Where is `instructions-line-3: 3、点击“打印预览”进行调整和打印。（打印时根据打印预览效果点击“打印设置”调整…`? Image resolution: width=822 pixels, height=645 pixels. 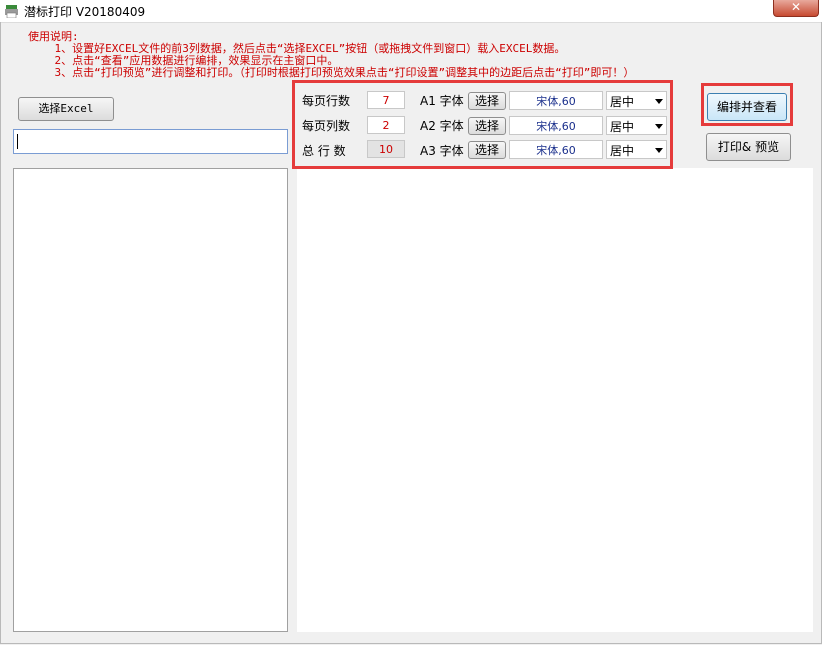 instructions-line-3: 3、点击“打印预览”进行调整和打印。（打印时根据打印预览效果点击“打印设置”调整… is located at coordinates (344, 72).